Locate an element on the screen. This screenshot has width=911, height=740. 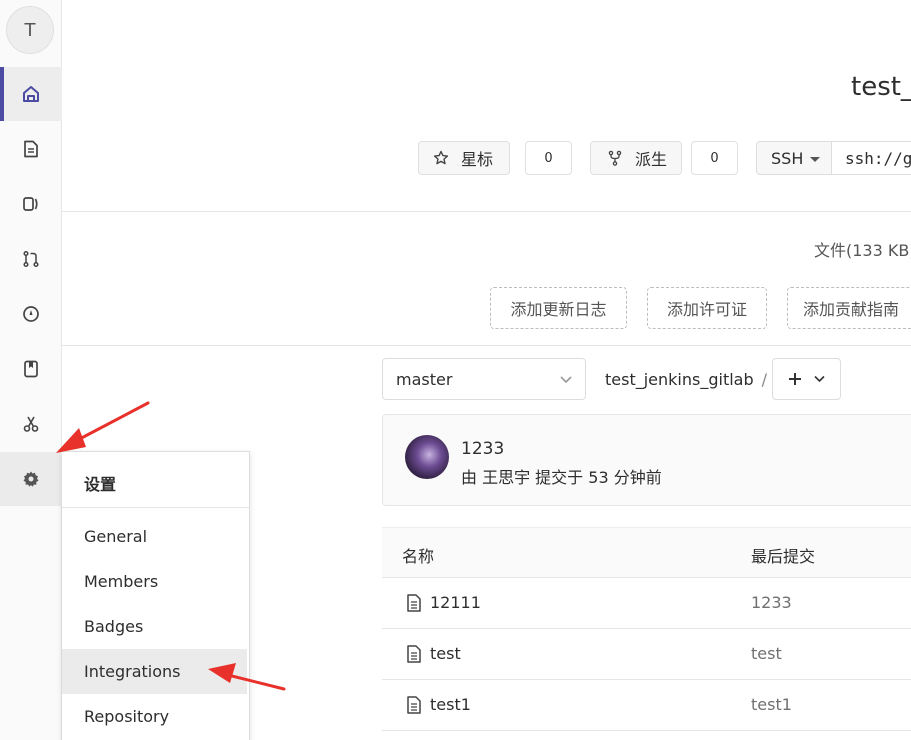
sidebar-item-project-overview is located at coordinates (31, 94).